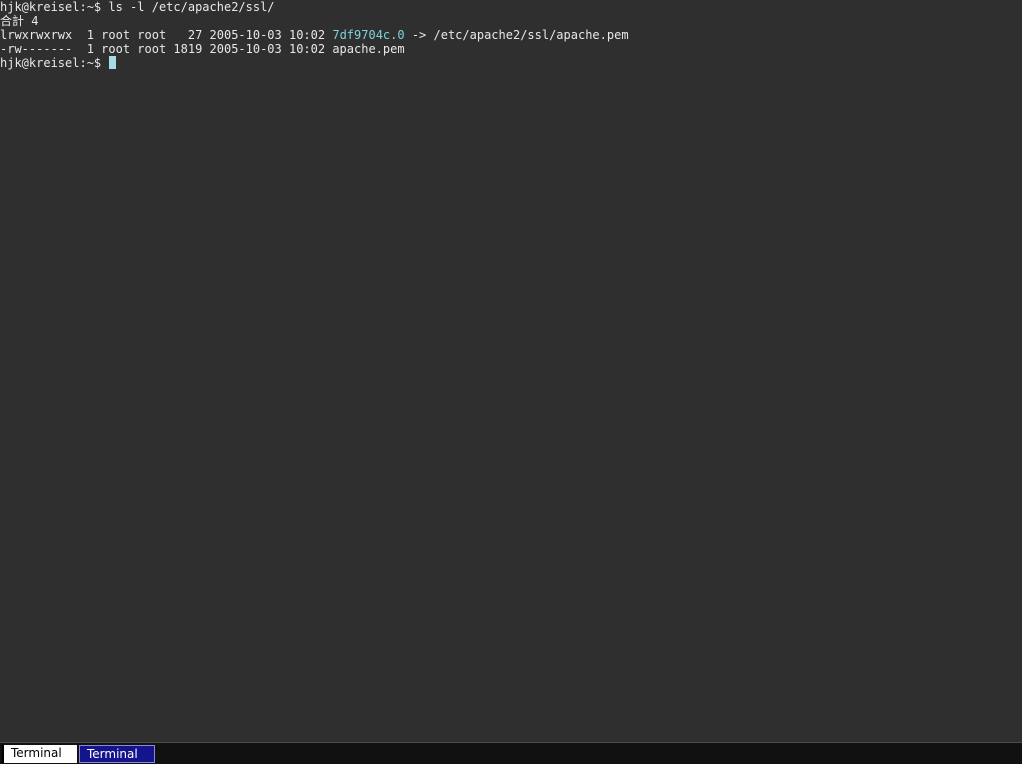  What do you see at coordinates (113, 62) in the screenshot?
I see `text-cursor` at bounding box center [113, 62].